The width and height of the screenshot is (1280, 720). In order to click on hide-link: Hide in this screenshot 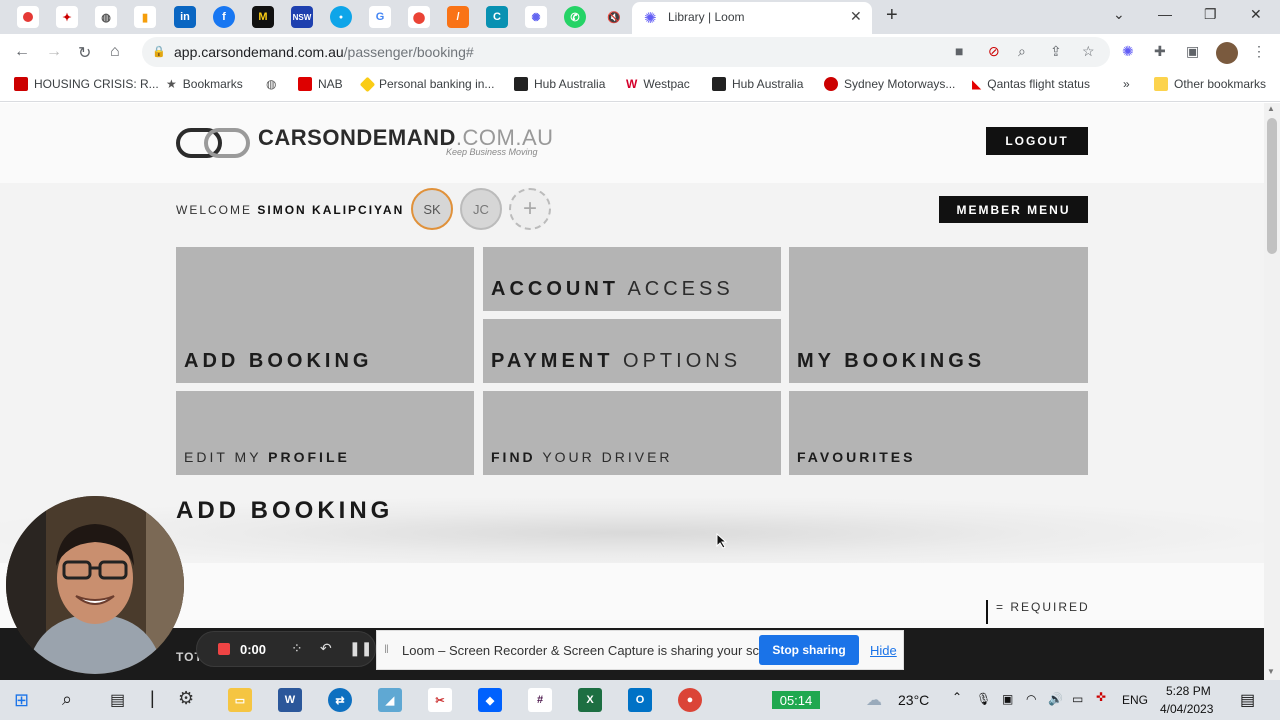, I will do `click(883, 650)`.